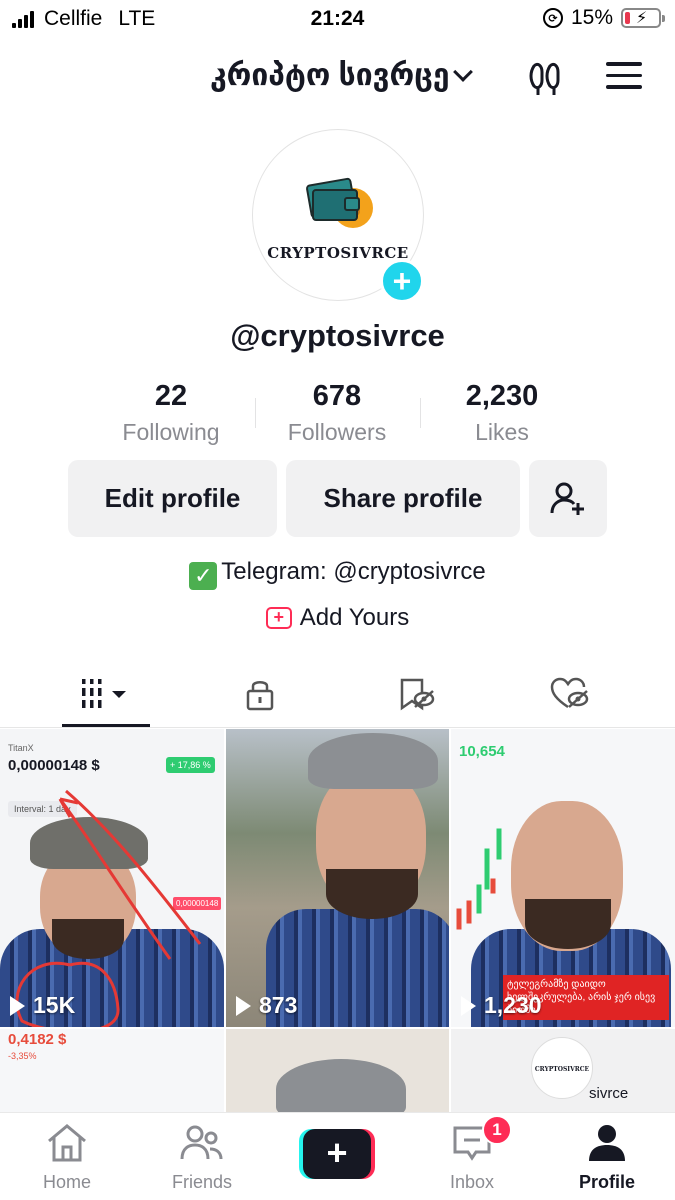 This screenshot has height=1200, width=675. I want to click on nav-label: Friends, so click(202, 1182).